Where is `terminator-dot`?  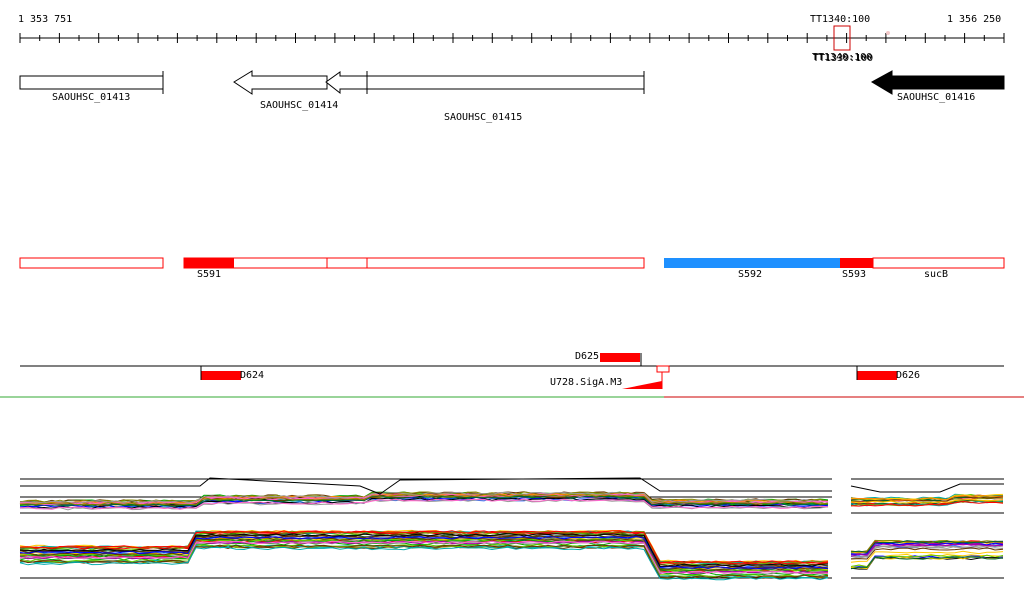 terminator-dot is located at coordinates (888, 33).